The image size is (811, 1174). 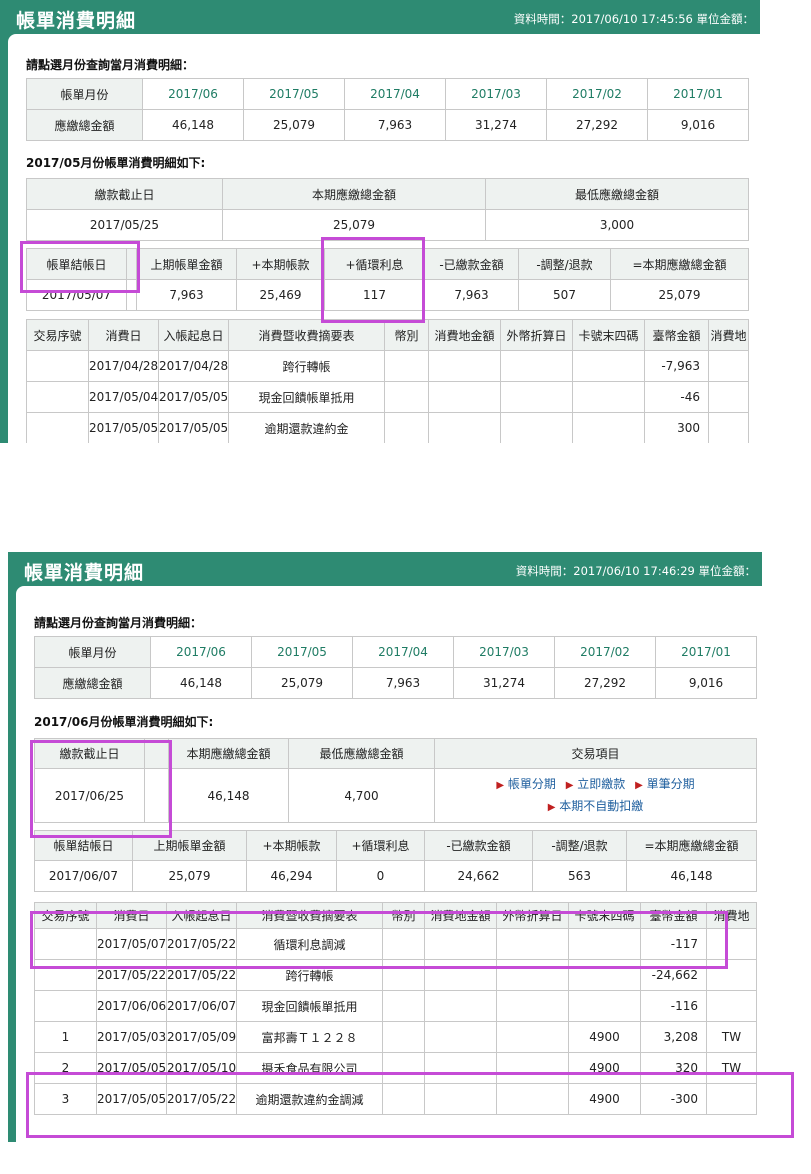 I want to click on no-auto-debit-link: ▶ 本期不自動扣繳, so click(x=596, y=807).